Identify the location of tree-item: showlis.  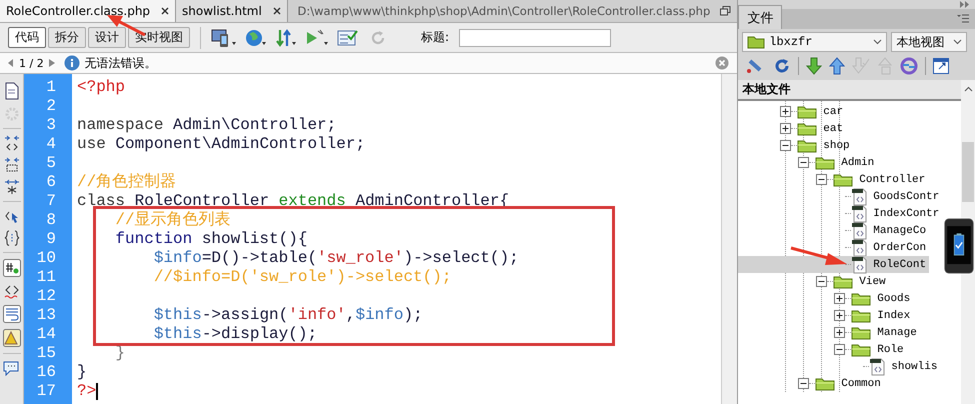
(839, 366).